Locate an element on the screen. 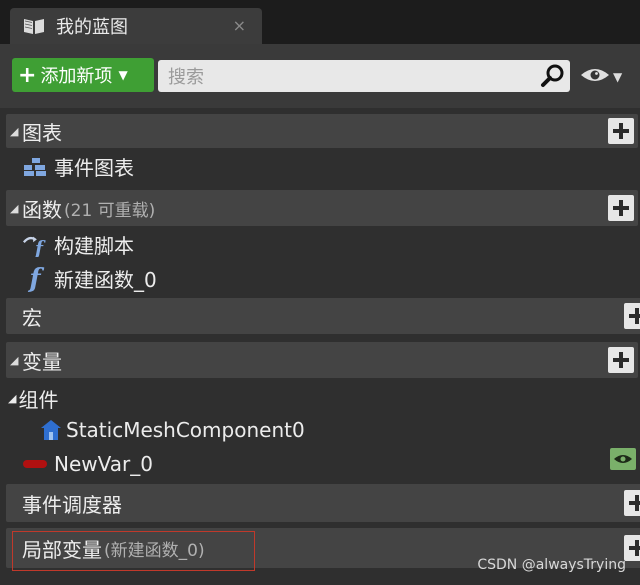 The width and height of the screenshot is (640, 585). item-label: 新建函数_0 is located at coordinates (105, 280).